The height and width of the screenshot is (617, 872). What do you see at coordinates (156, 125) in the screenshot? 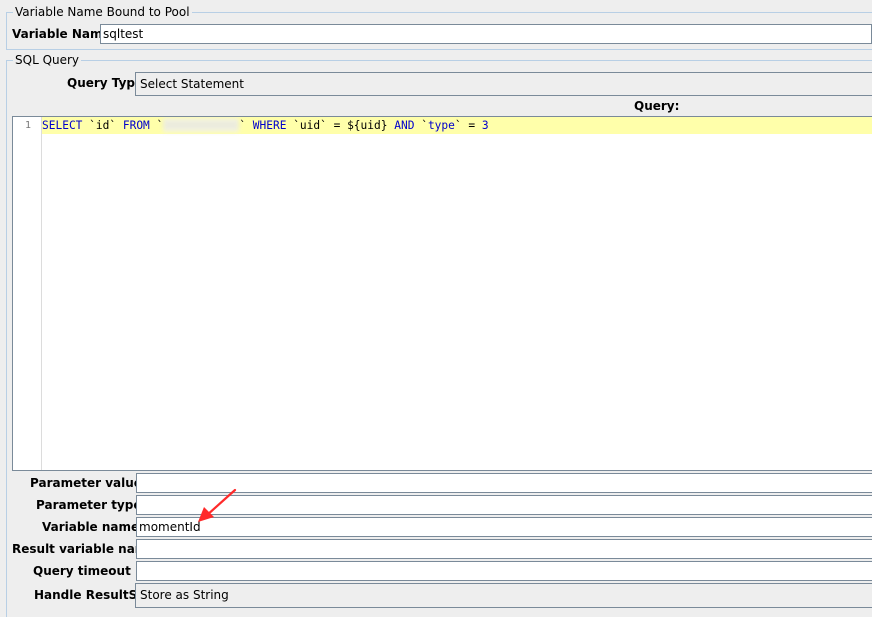
I see `sql-text-backtick-open: `` at bounding box center [156, 125].